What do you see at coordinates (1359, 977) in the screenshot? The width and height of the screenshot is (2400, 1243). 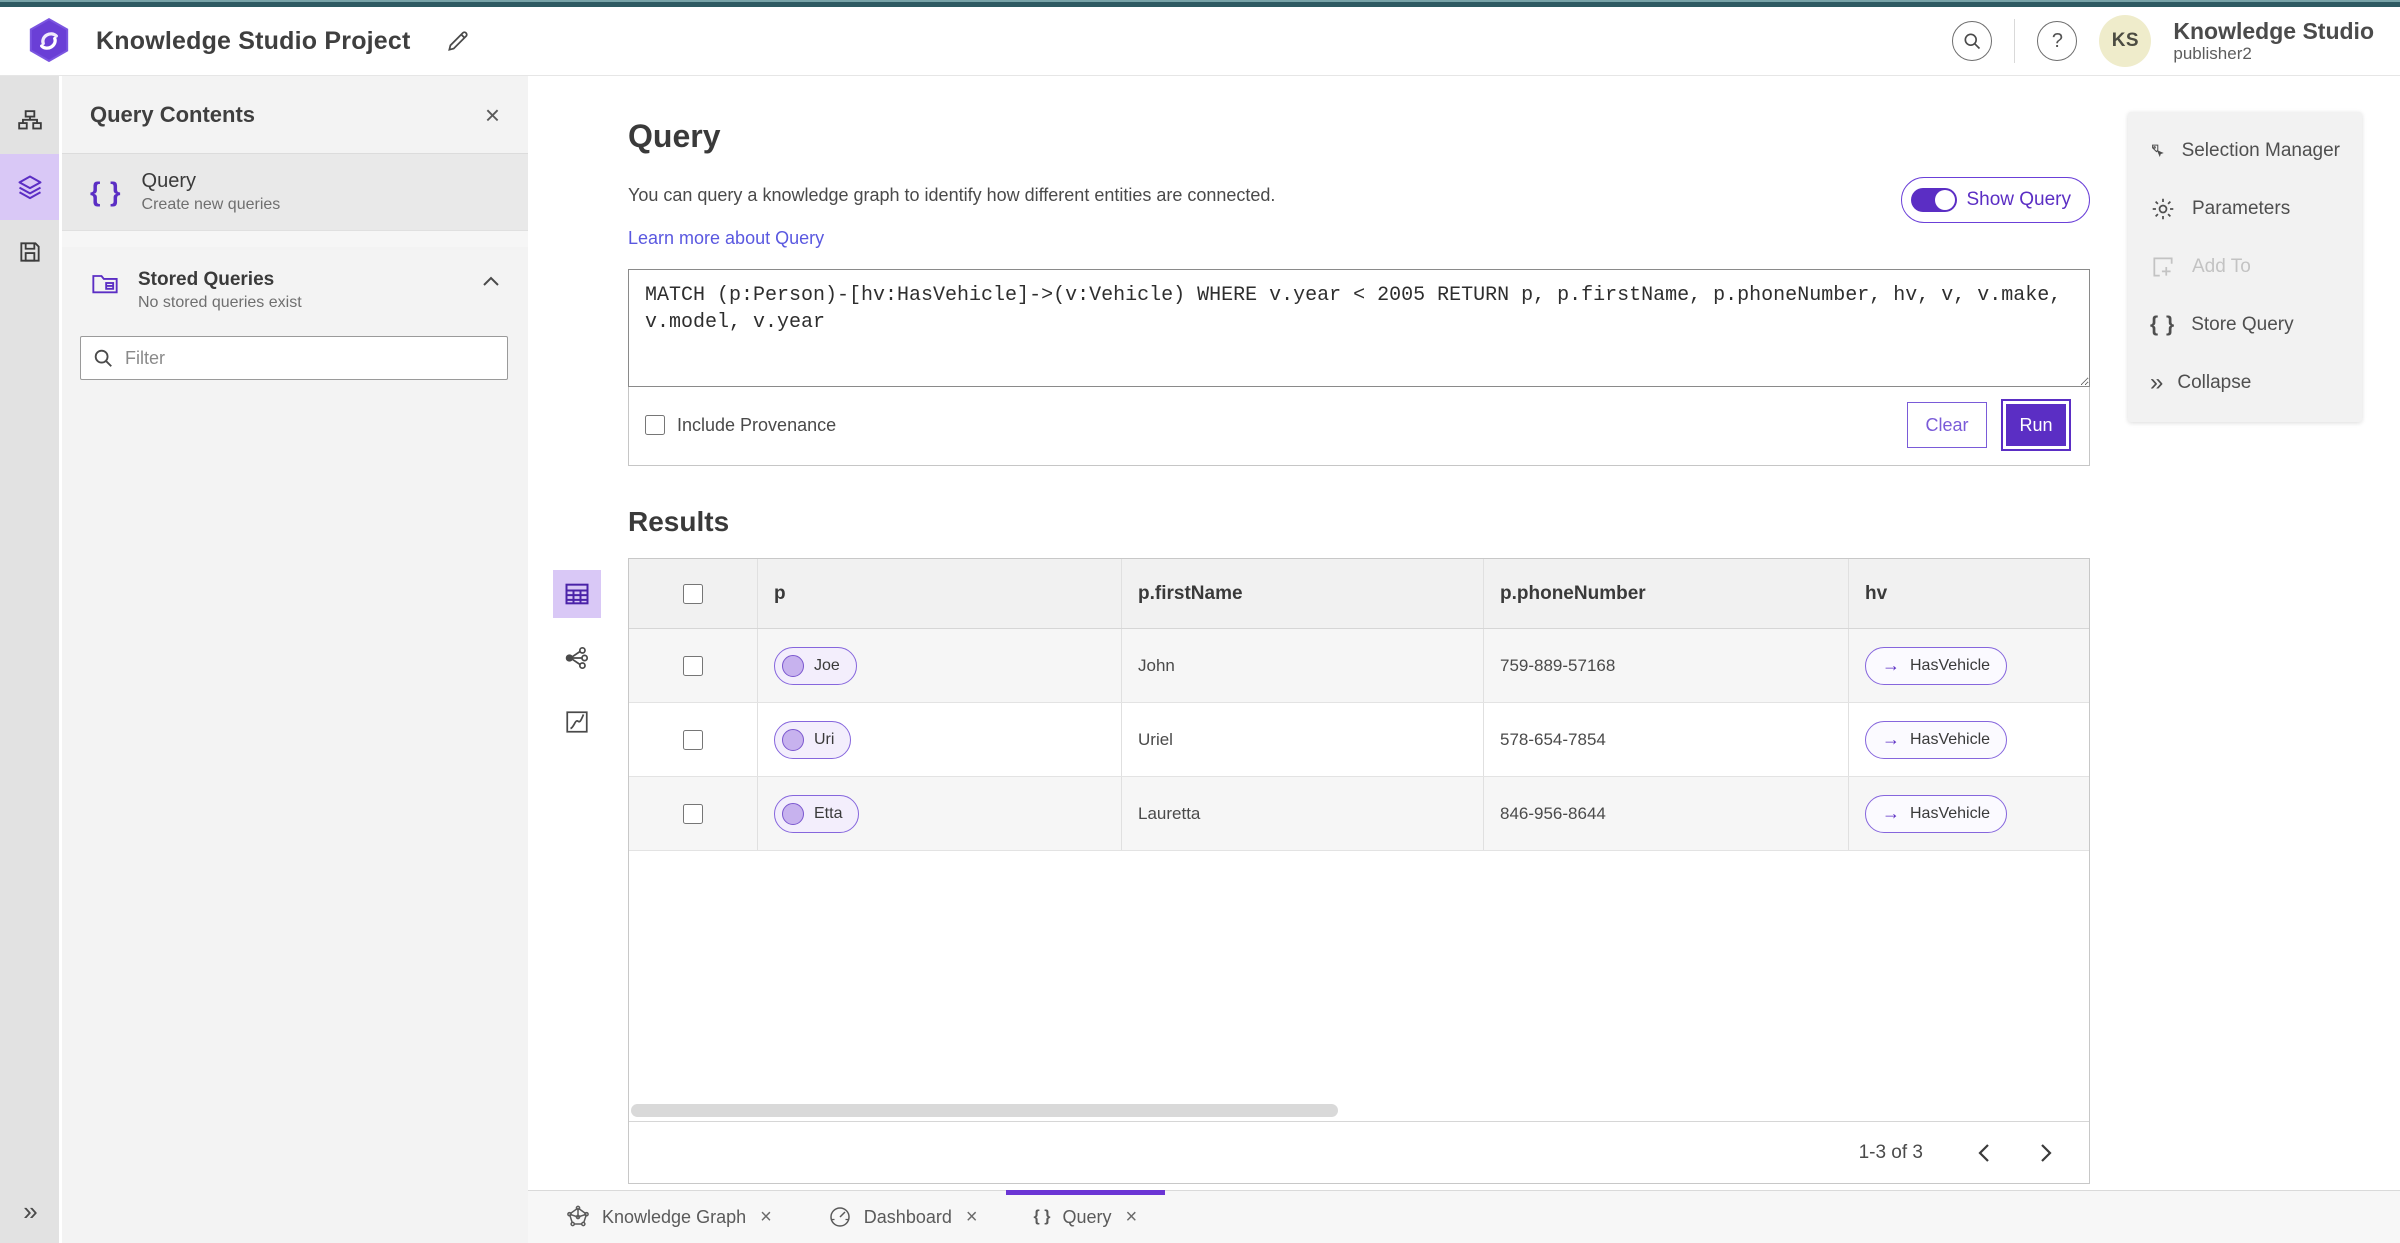 I see `table-empty-area` at bounding box center [1359, 977].